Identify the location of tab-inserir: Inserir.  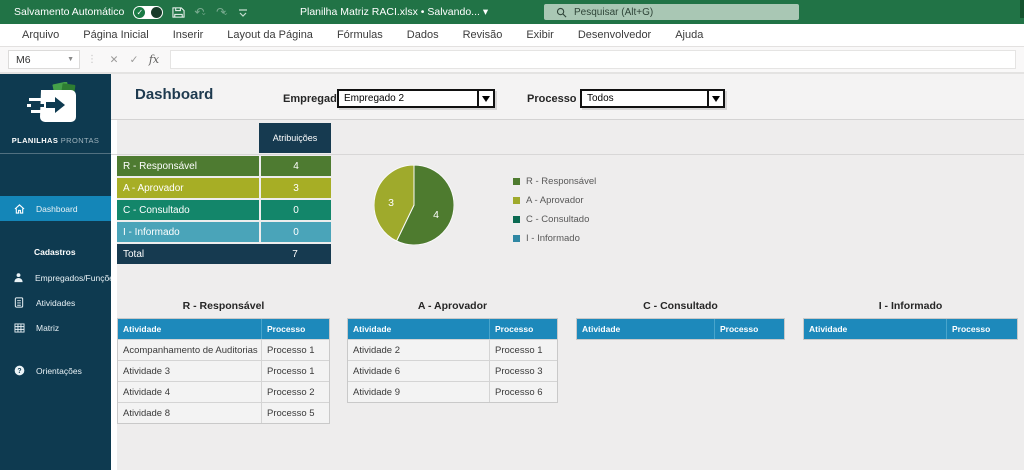
(188, 35).